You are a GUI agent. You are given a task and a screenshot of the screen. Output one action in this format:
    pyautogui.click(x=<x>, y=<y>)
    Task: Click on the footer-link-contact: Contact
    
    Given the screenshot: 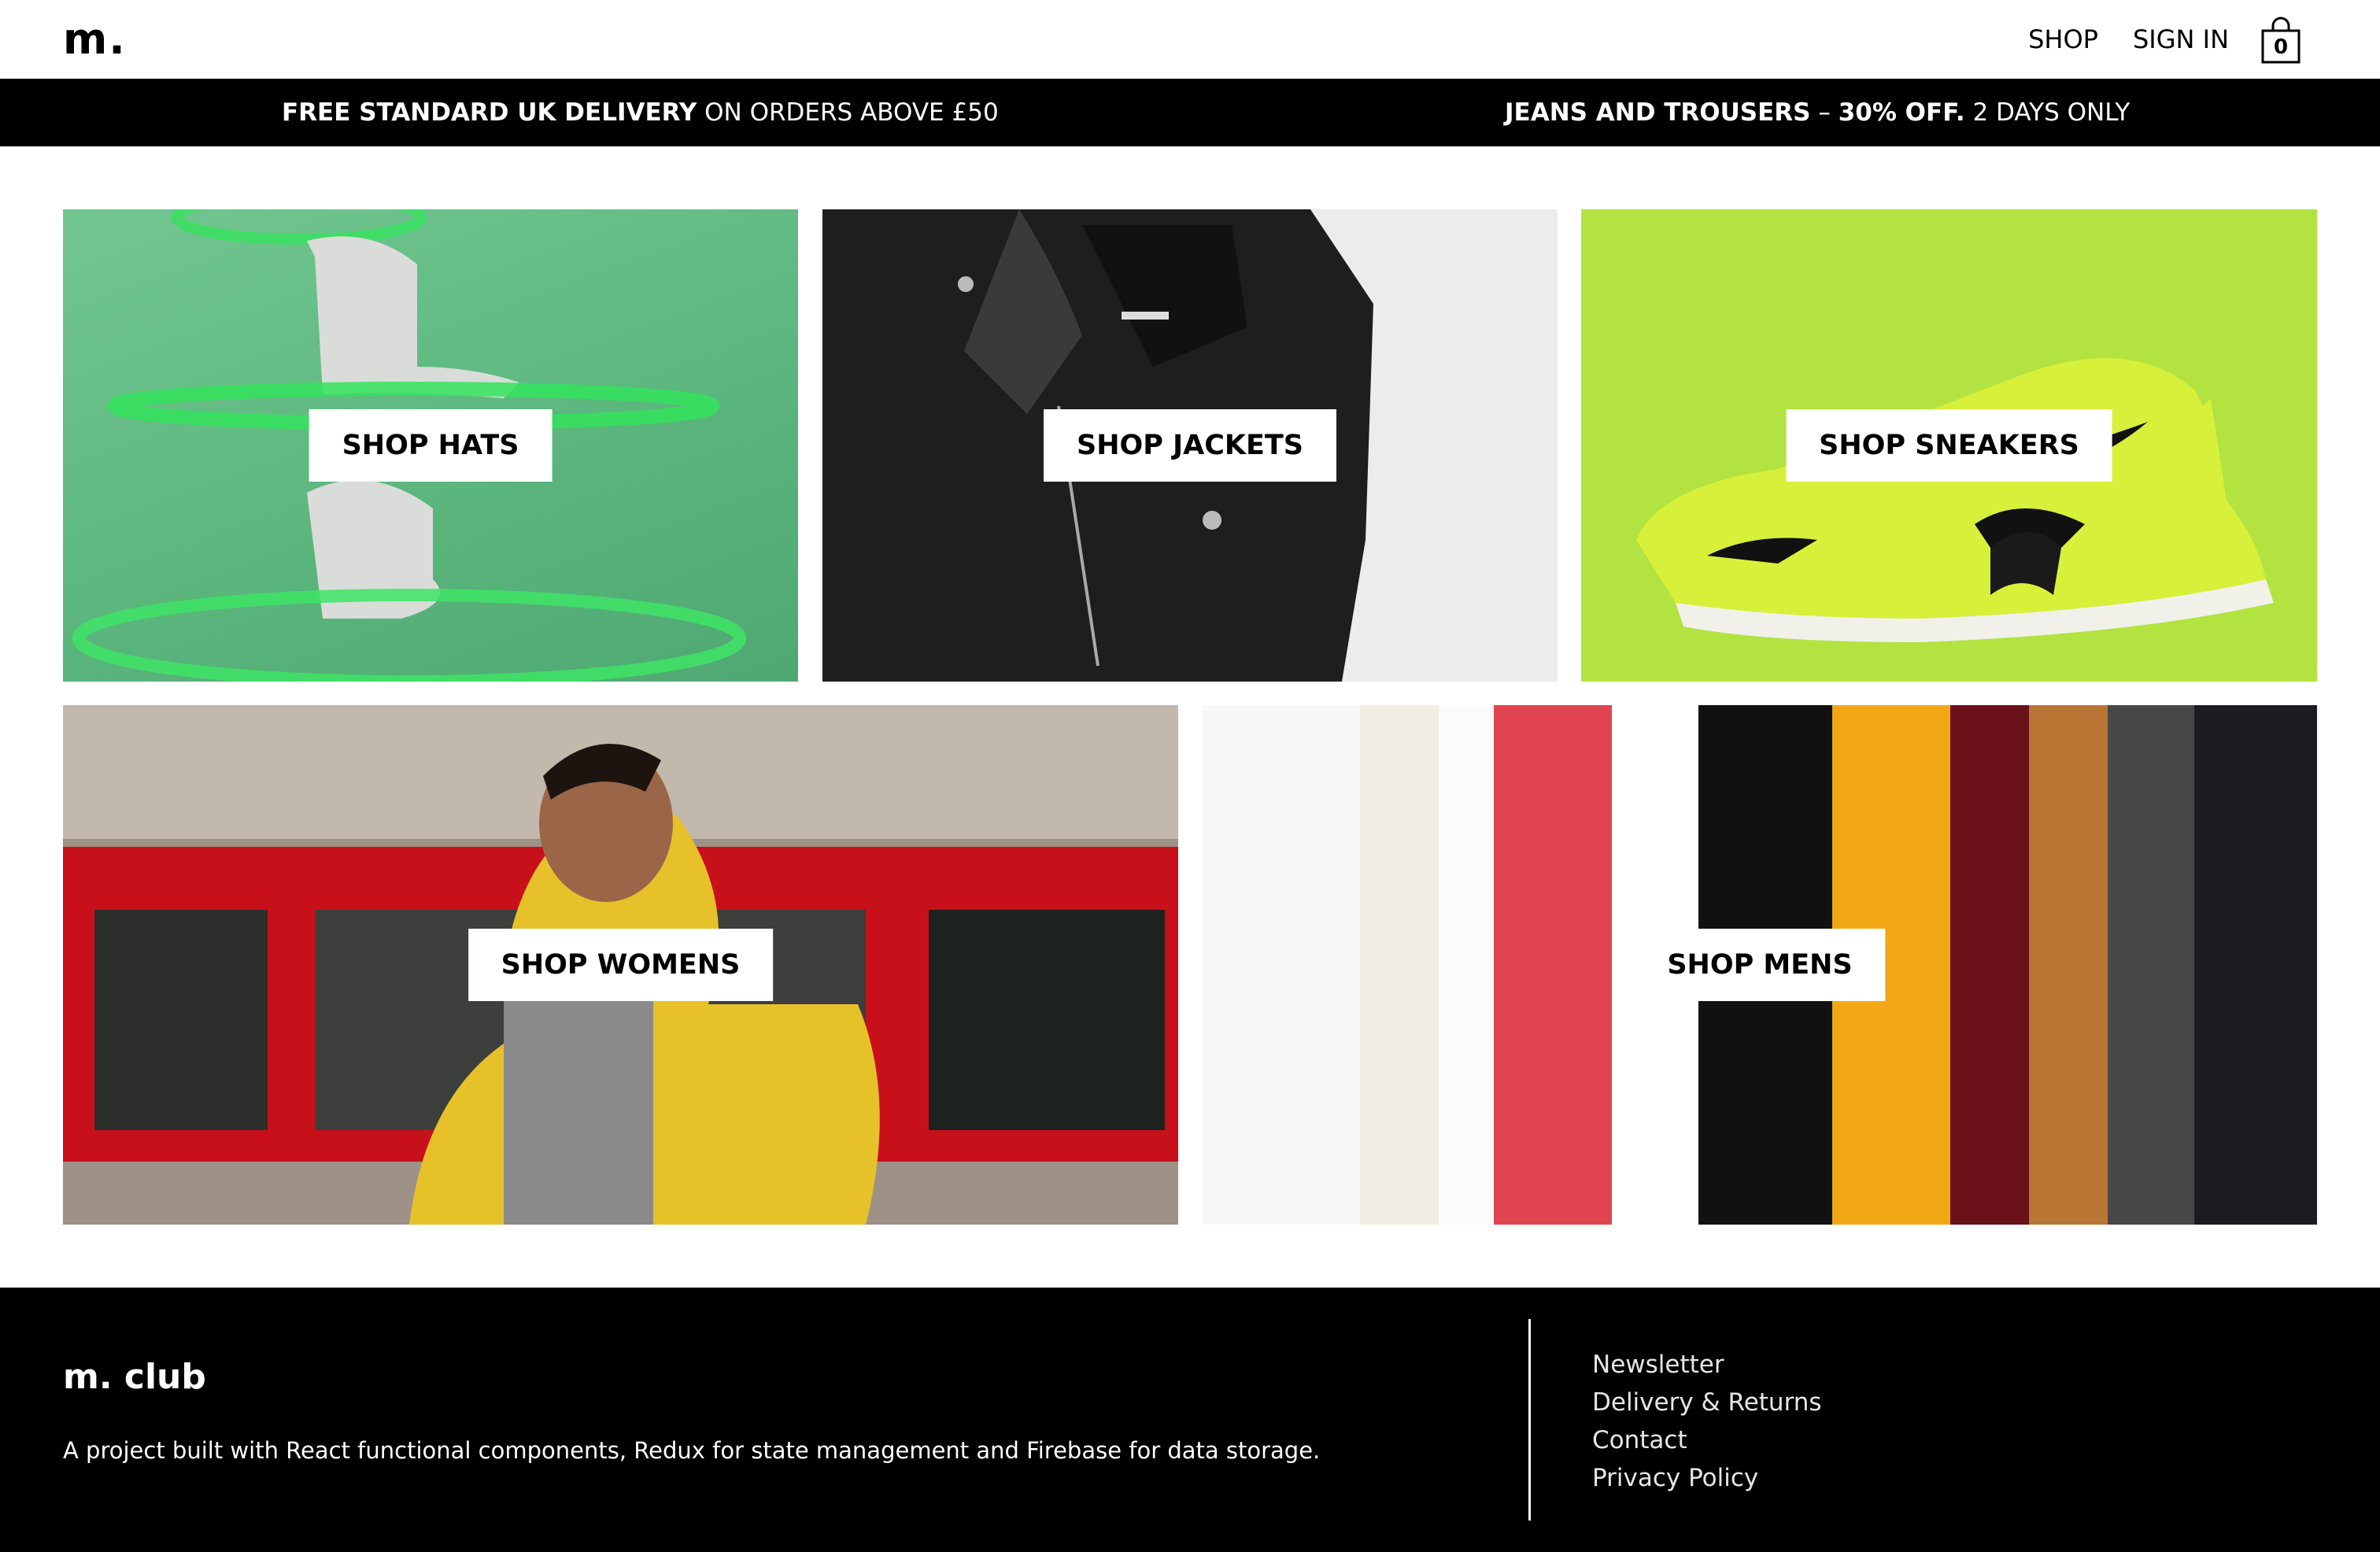 What is the action you would take?
    pyautogui.click(x=1707, y=1440)
    